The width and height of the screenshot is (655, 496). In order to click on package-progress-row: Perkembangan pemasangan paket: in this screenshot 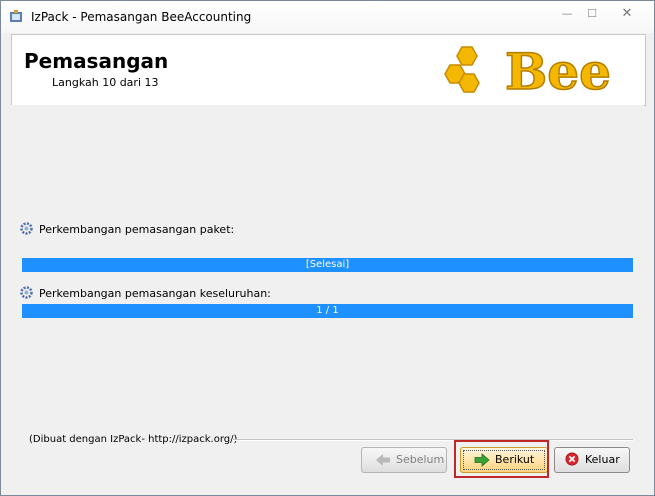, I will do `click(127, 229)`.